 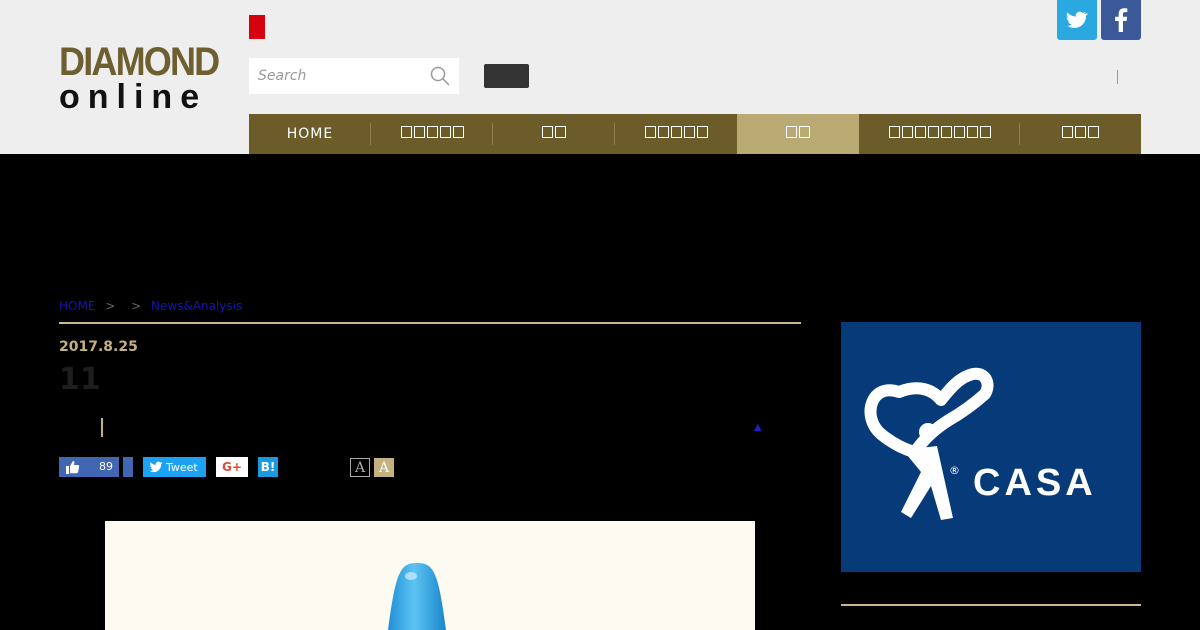 What do you see at coordinates (150, 306) in the screenshot?
I see `breadcrumb: HOME > > News&Analysis` at bounding box center [150, 306].